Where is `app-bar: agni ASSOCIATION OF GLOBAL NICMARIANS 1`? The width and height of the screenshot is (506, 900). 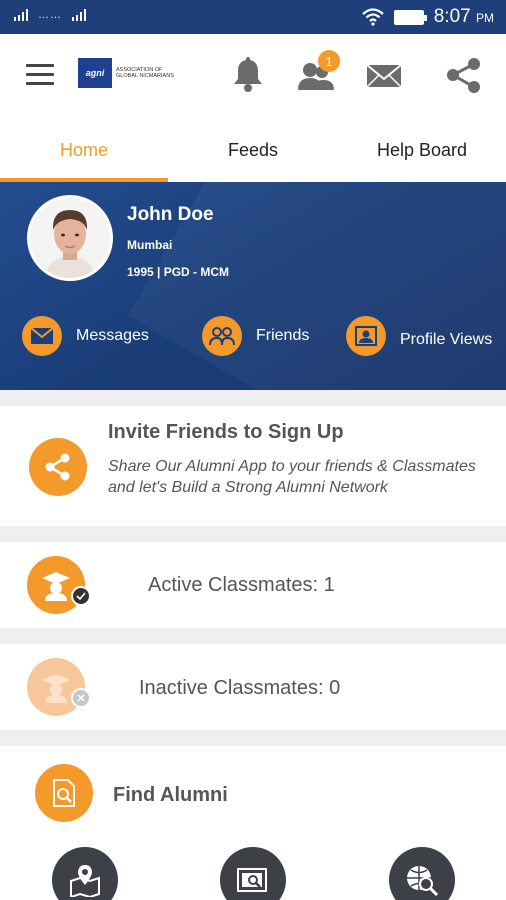 app-bar: agni ASSOCIATION OF GLOBAL NICMARIANS 1 is located at coordinates (253, 76).